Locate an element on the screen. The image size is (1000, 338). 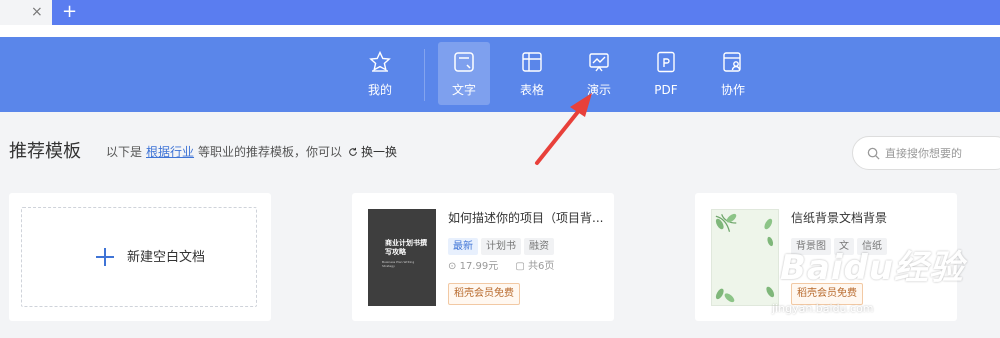
presentation-icon is located at coordinates (599, 62).